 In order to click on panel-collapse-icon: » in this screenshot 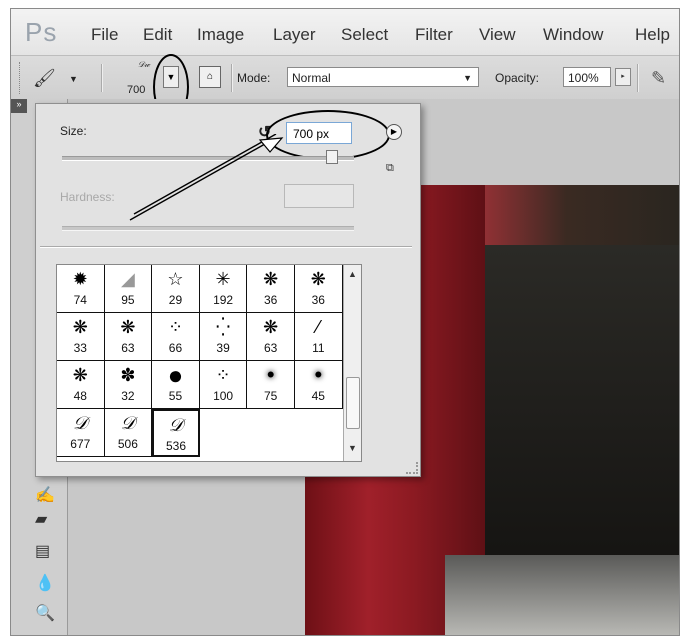, I will do `click(19, 106)`.